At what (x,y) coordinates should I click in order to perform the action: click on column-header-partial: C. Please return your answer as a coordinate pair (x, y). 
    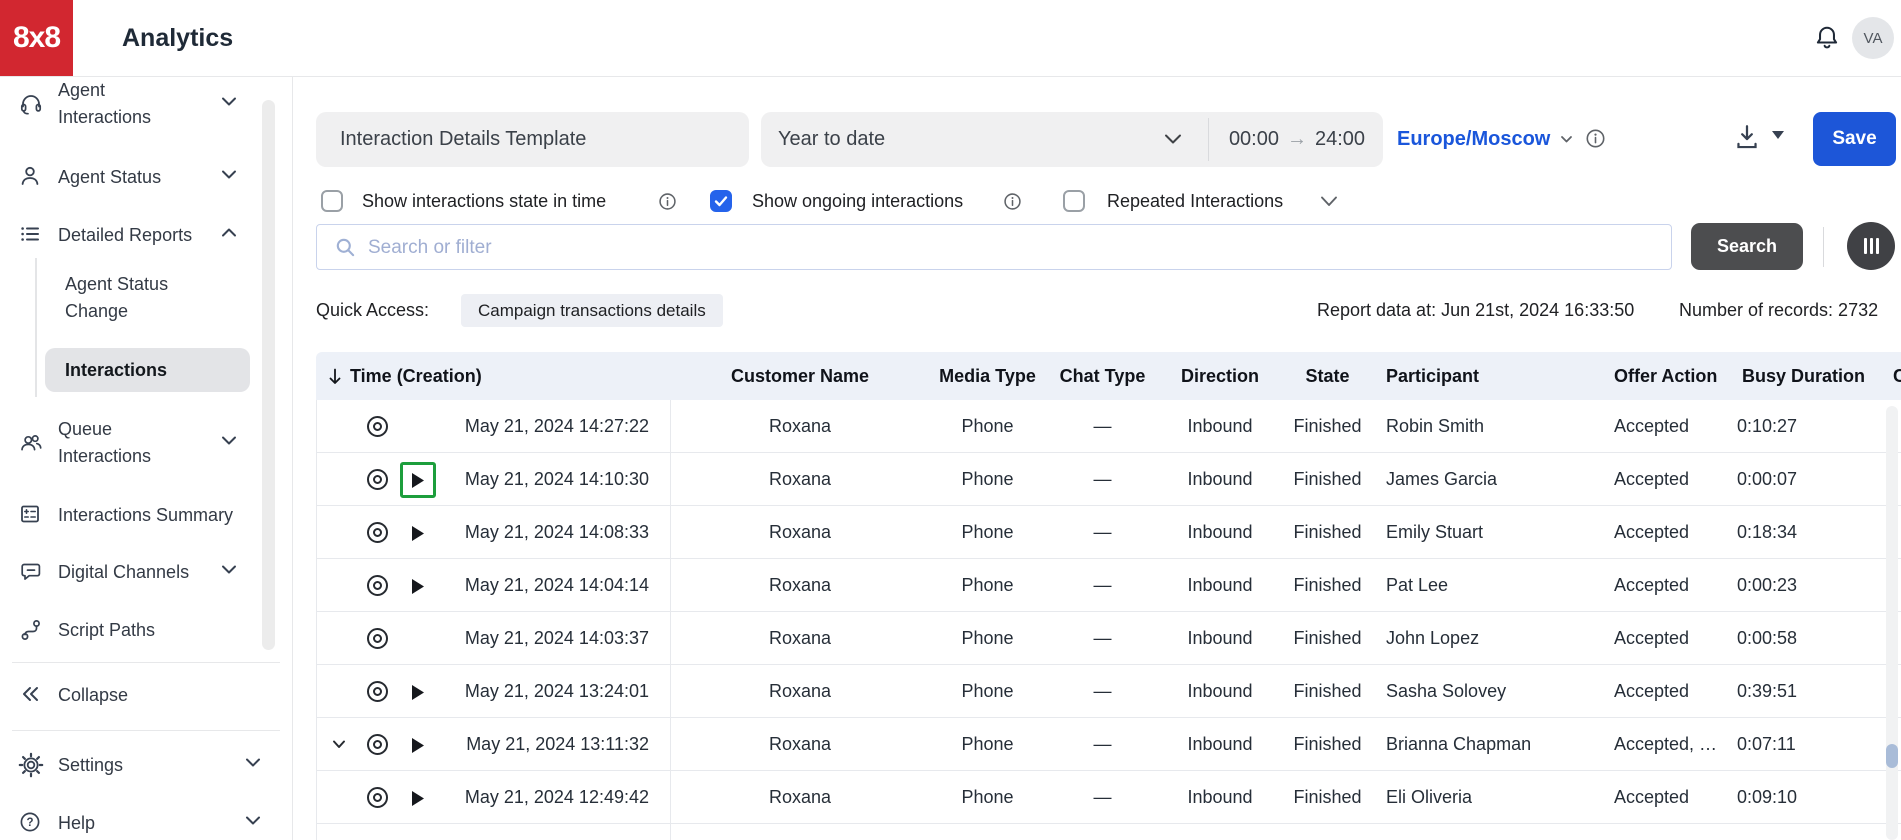
    Looking at the image, I should click on (1897, 376).